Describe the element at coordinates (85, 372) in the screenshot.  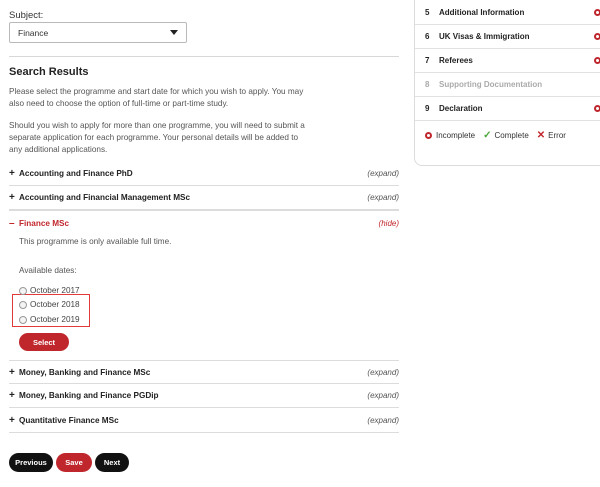
I see `programme-title: Money, Banking and Finance MSc` at that location.